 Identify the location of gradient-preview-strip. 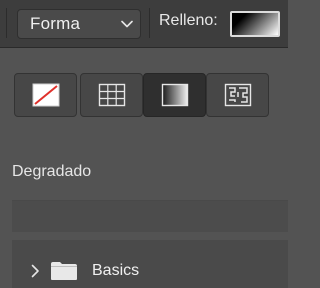
(150, 216).